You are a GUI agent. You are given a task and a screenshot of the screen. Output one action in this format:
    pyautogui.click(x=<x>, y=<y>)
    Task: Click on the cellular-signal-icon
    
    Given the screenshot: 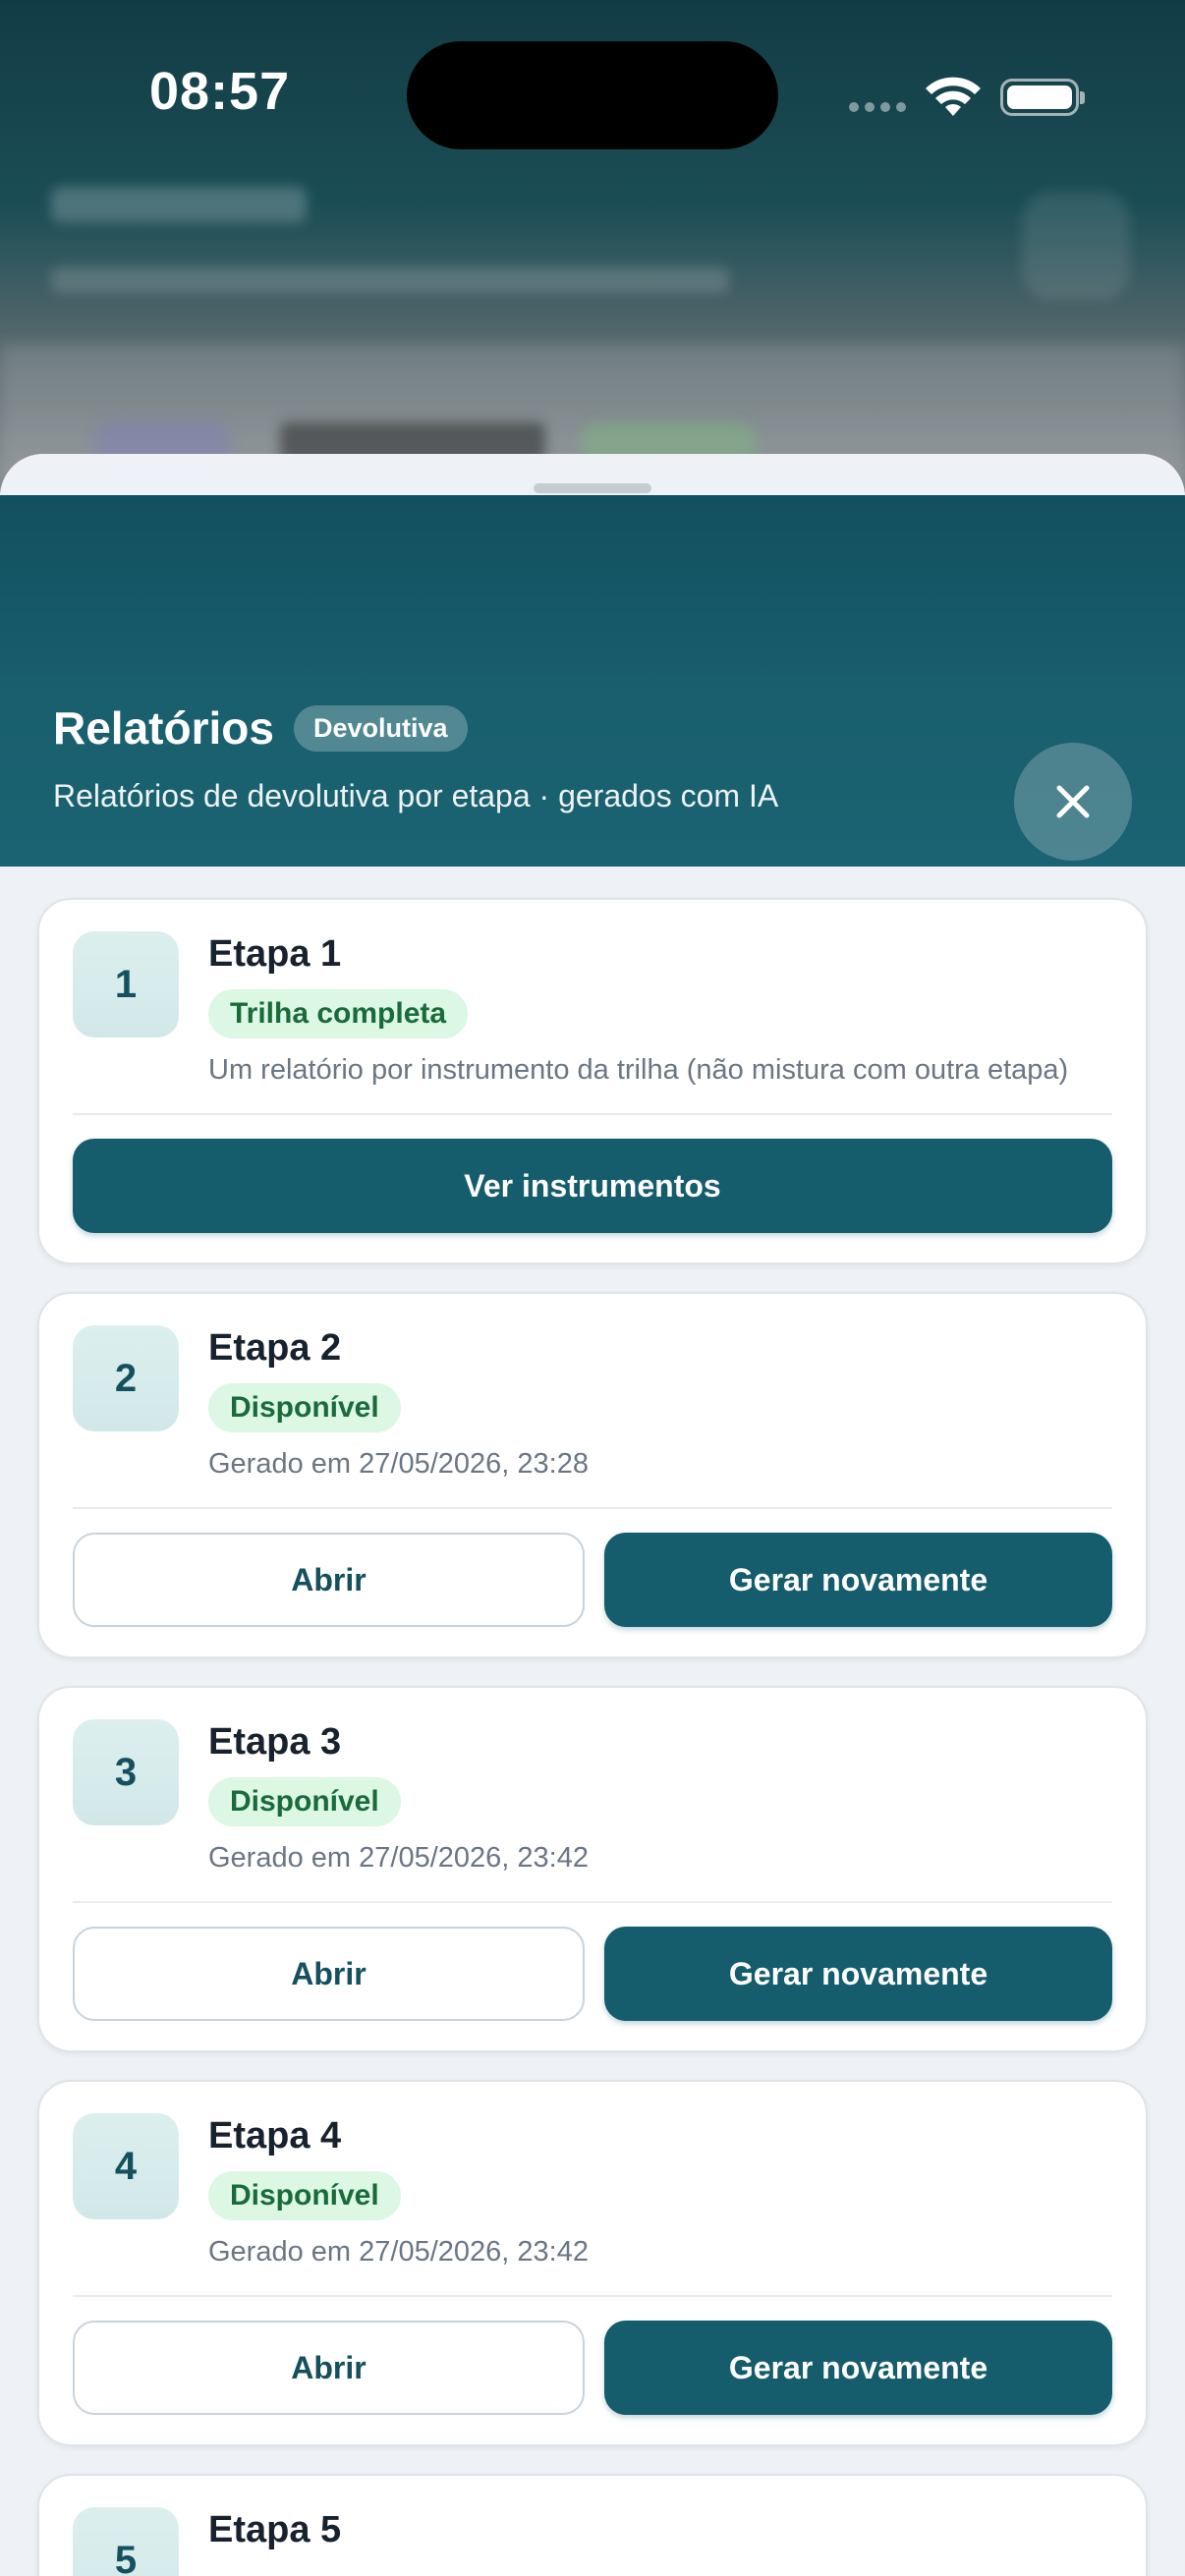 What is the action you would take?
    pyautogui.click(x=878, y=107)
    